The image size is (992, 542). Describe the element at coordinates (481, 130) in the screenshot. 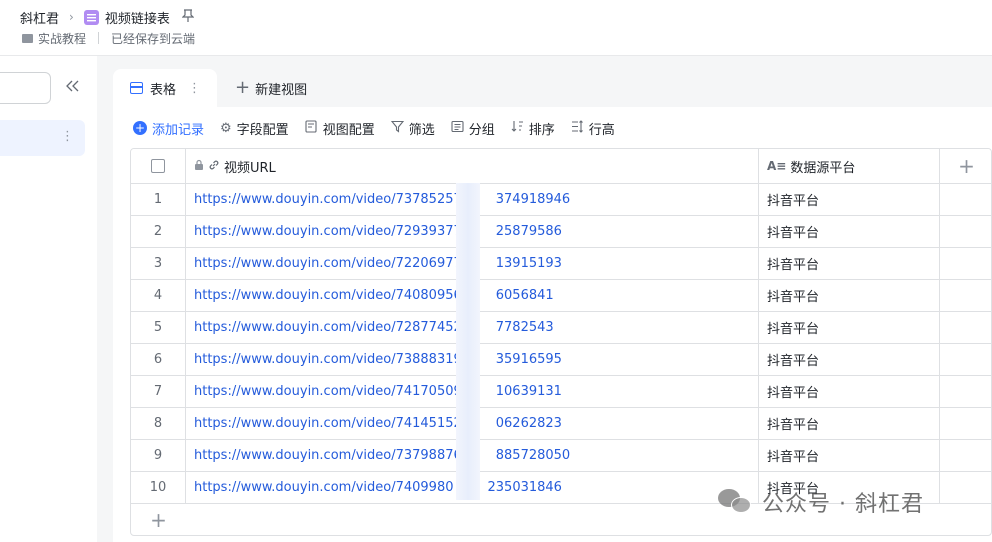

I see `group-label: 分组` at that location.